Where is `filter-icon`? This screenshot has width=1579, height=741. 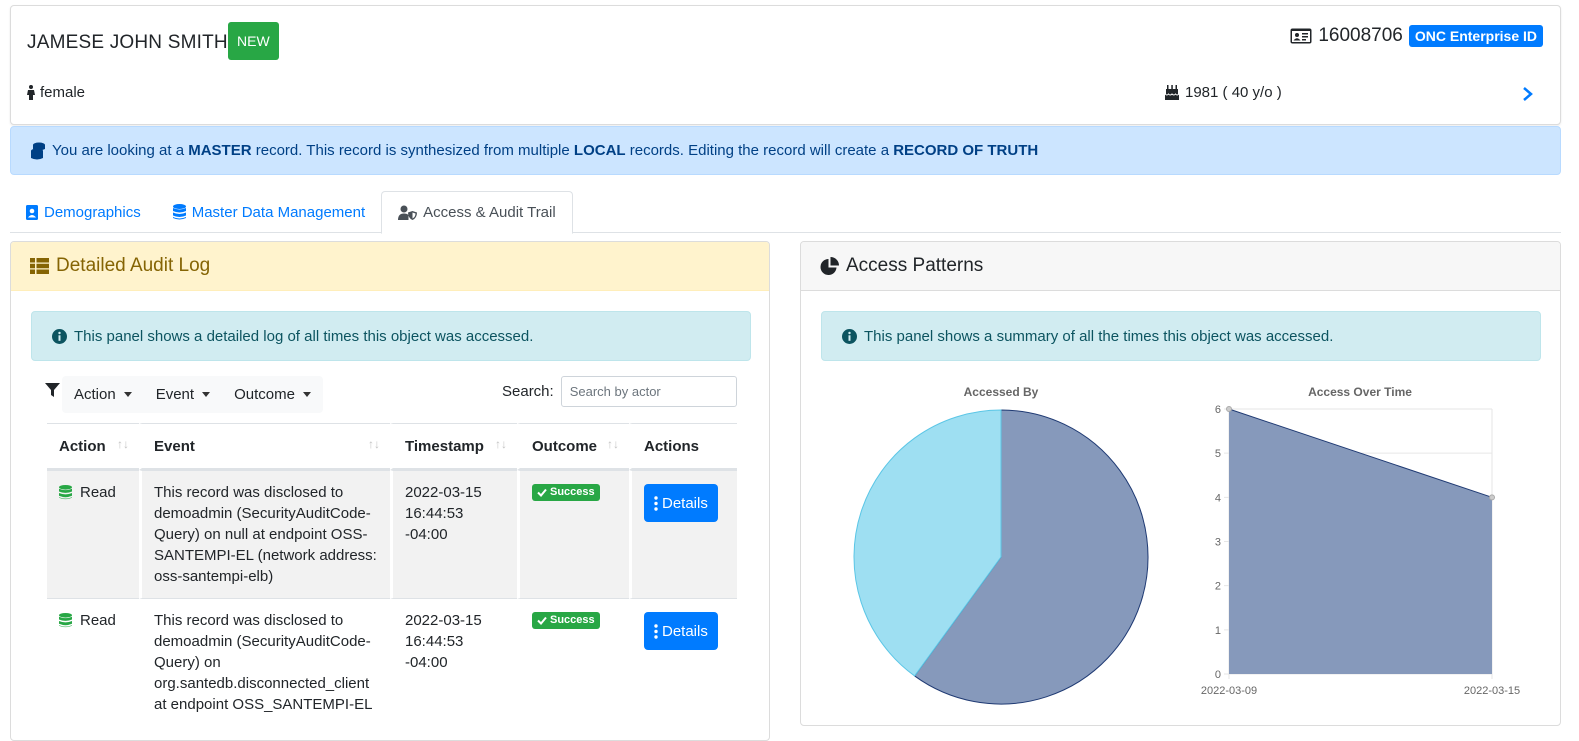 filter-icon is located at coordinates (52, 390).